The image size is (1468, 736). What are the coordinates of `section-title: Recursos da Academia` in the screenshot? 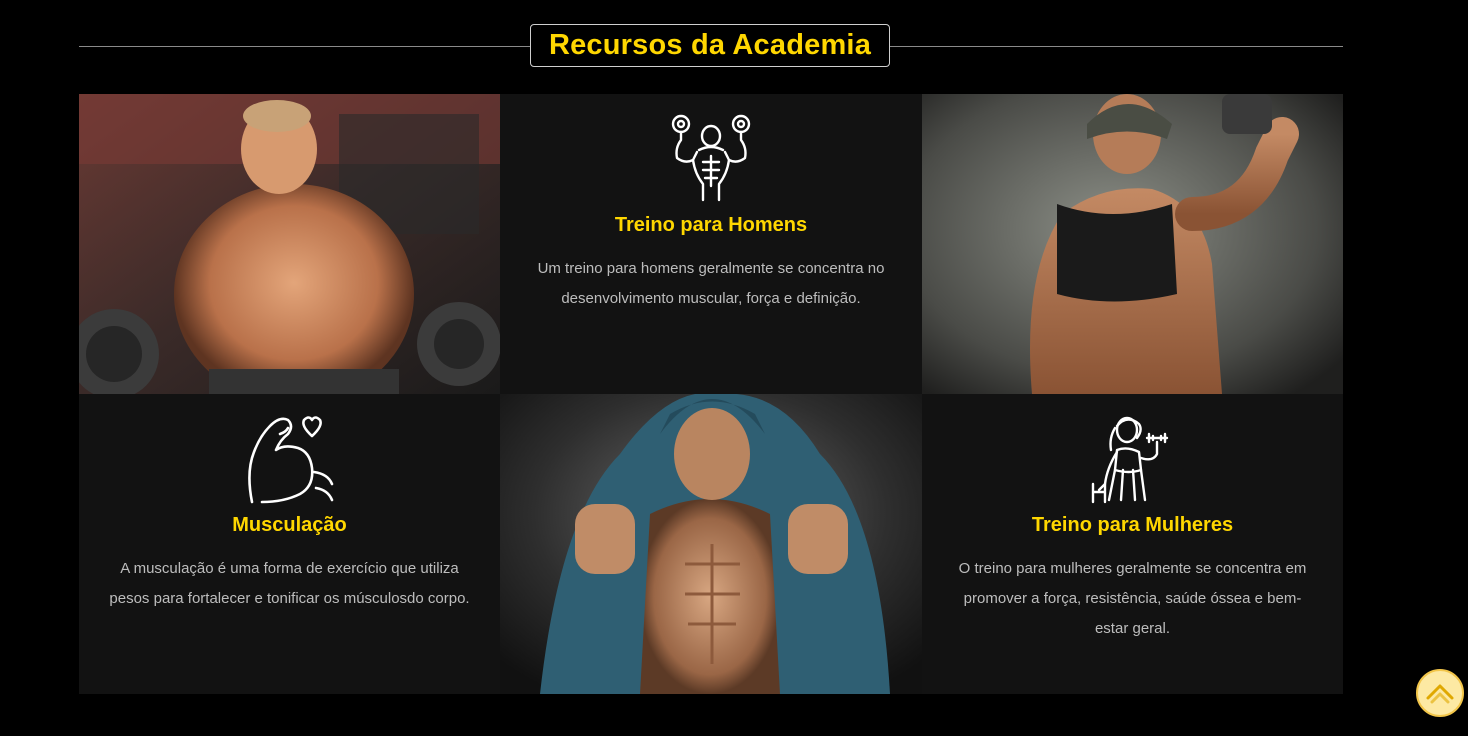 It's located at (710, 45).